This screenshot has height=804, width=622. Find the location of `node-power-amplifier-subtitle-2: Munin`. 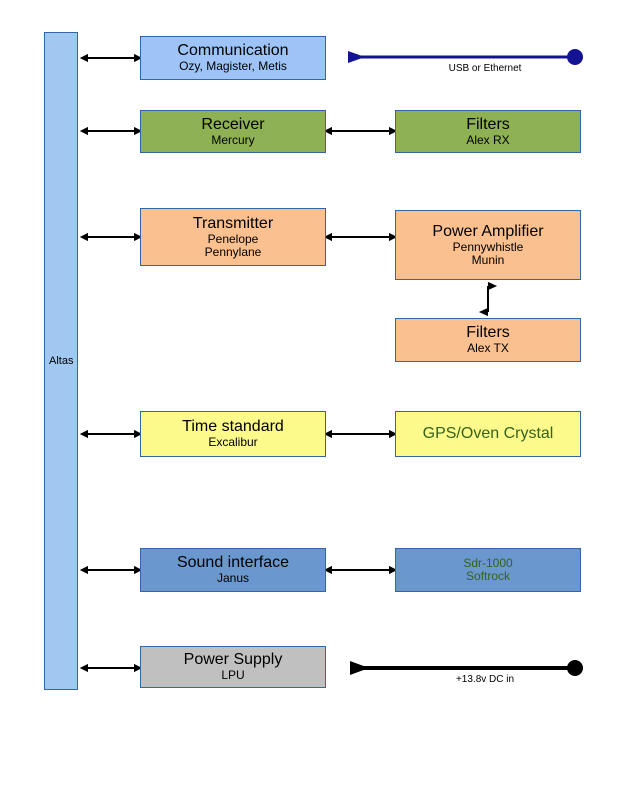

node-power-amplifier-subtitle-2: Munin is located at coordinates (488, 259).